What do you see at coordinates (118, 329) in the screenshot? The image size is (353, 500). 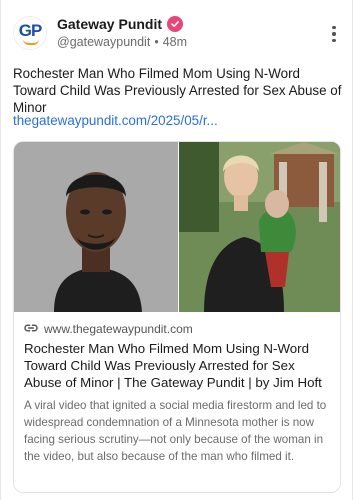 I see `card-domain: www.thegatewaypundit.com` at bounding box center [118, 329].